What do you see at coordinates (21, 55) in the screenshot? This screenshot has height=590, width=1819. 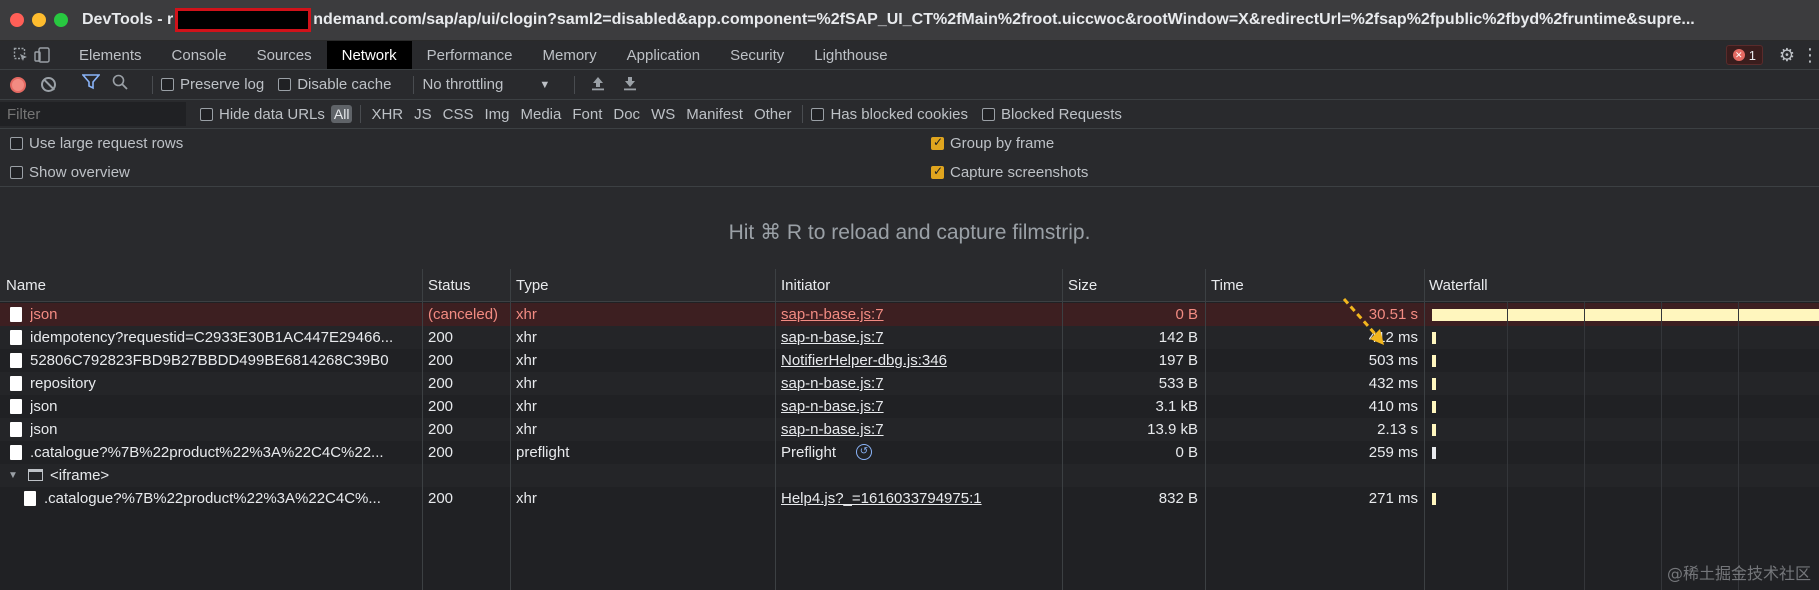 I see `inspect-element-icon` at bounding box center [21, 55].